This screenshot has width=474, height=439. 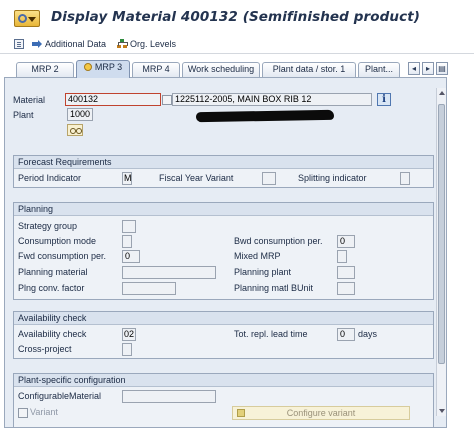 I want to click on configure-icon, so click(x=241, y=413).